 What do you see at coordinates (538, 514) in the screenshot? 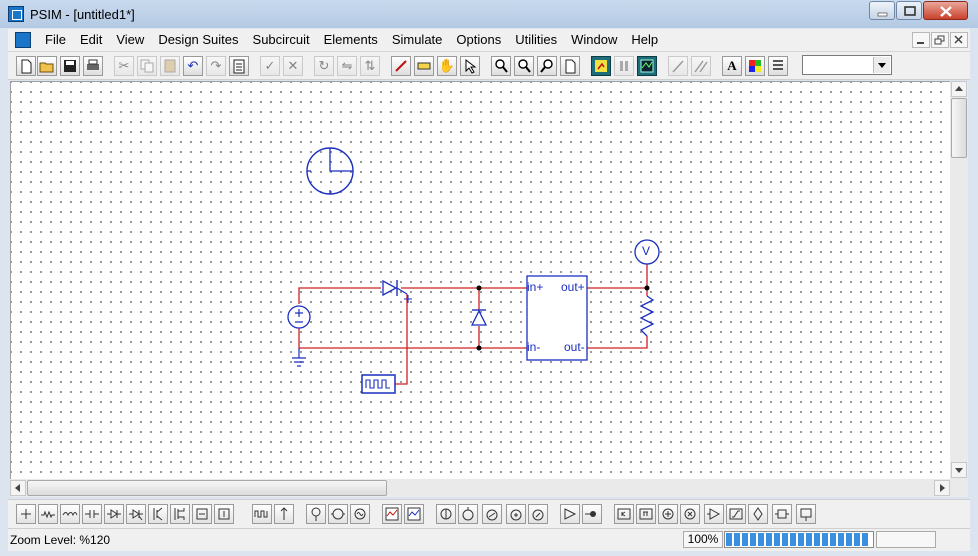
I see `position-sensor-icon` at bounding box center [538, 514].